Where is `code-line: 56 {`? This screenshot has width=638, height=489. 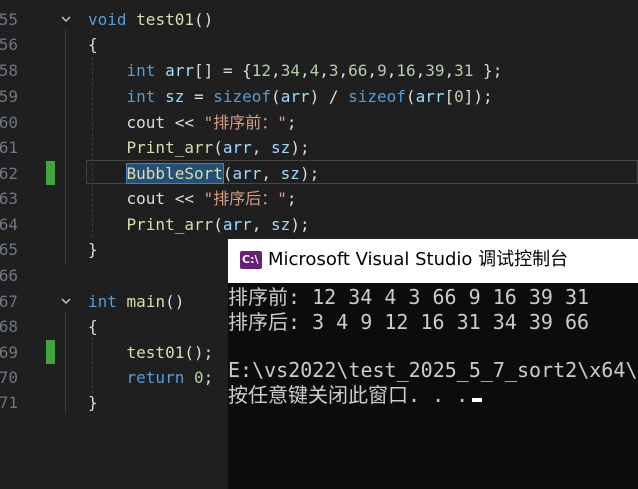 code-line: 56 { is located at coordinates (319, 44).